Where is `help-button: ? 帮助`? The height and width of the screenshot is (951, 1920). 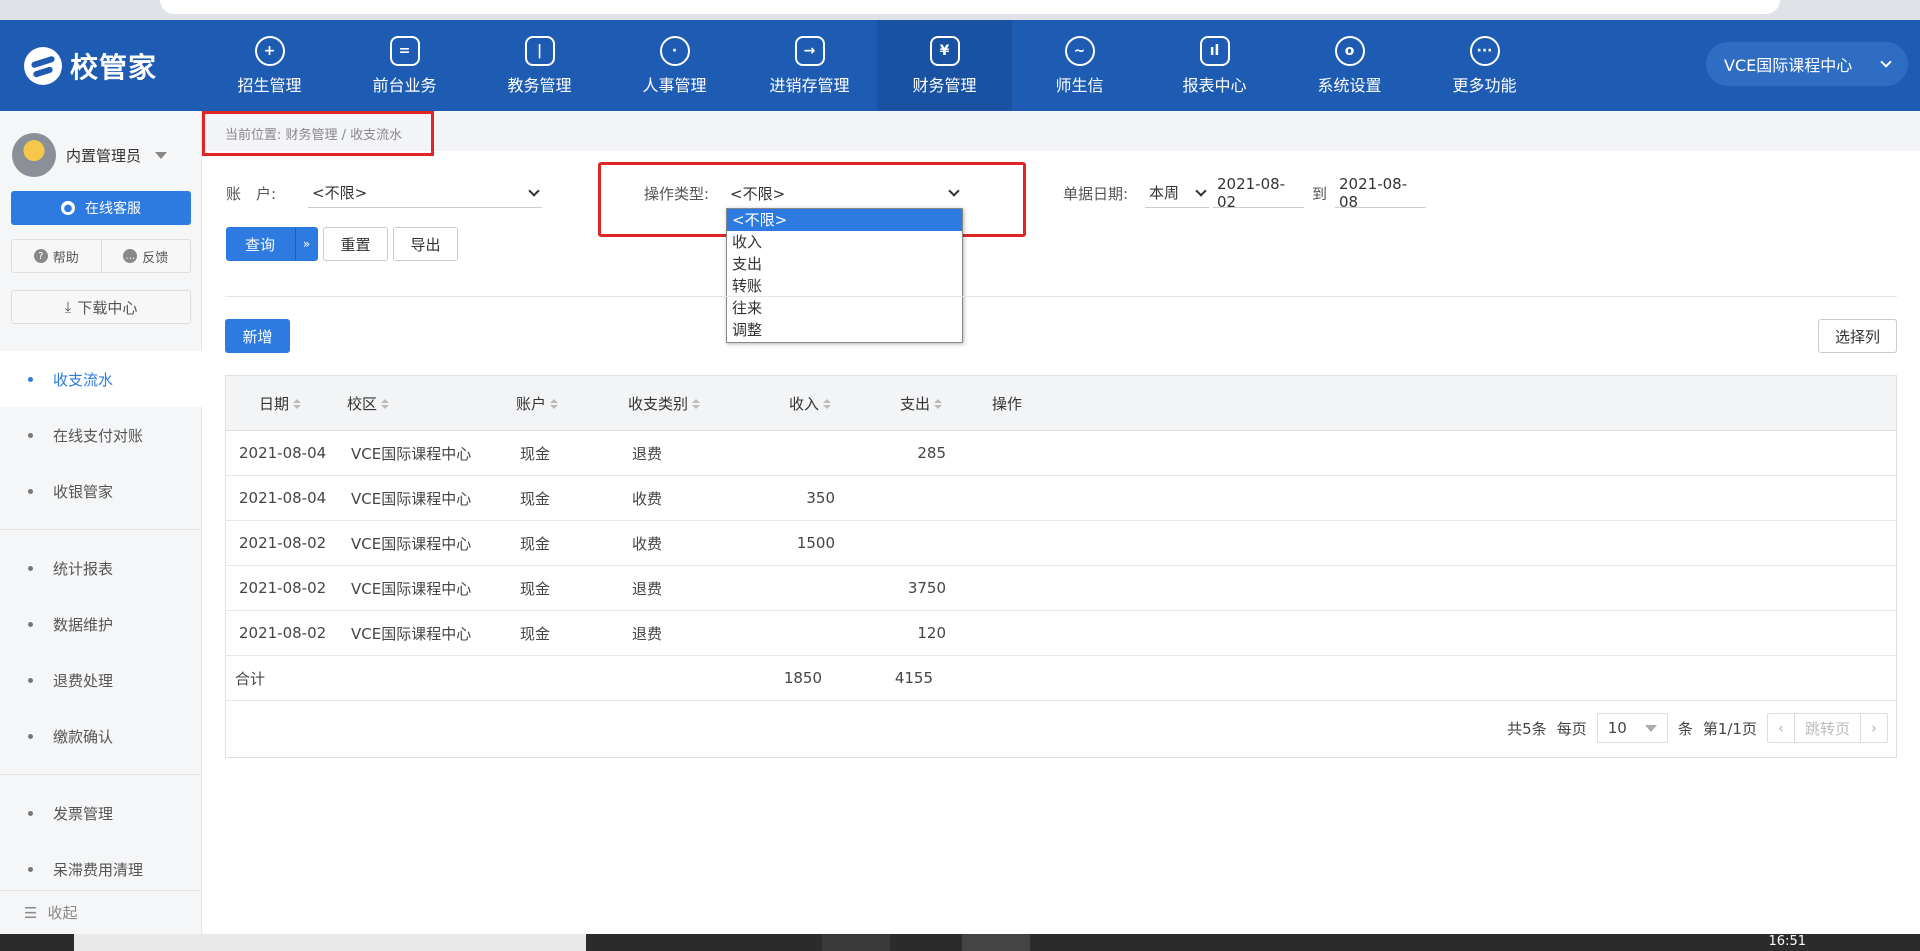
help-button: ? 帮助 is located at coordinates (57, 256).